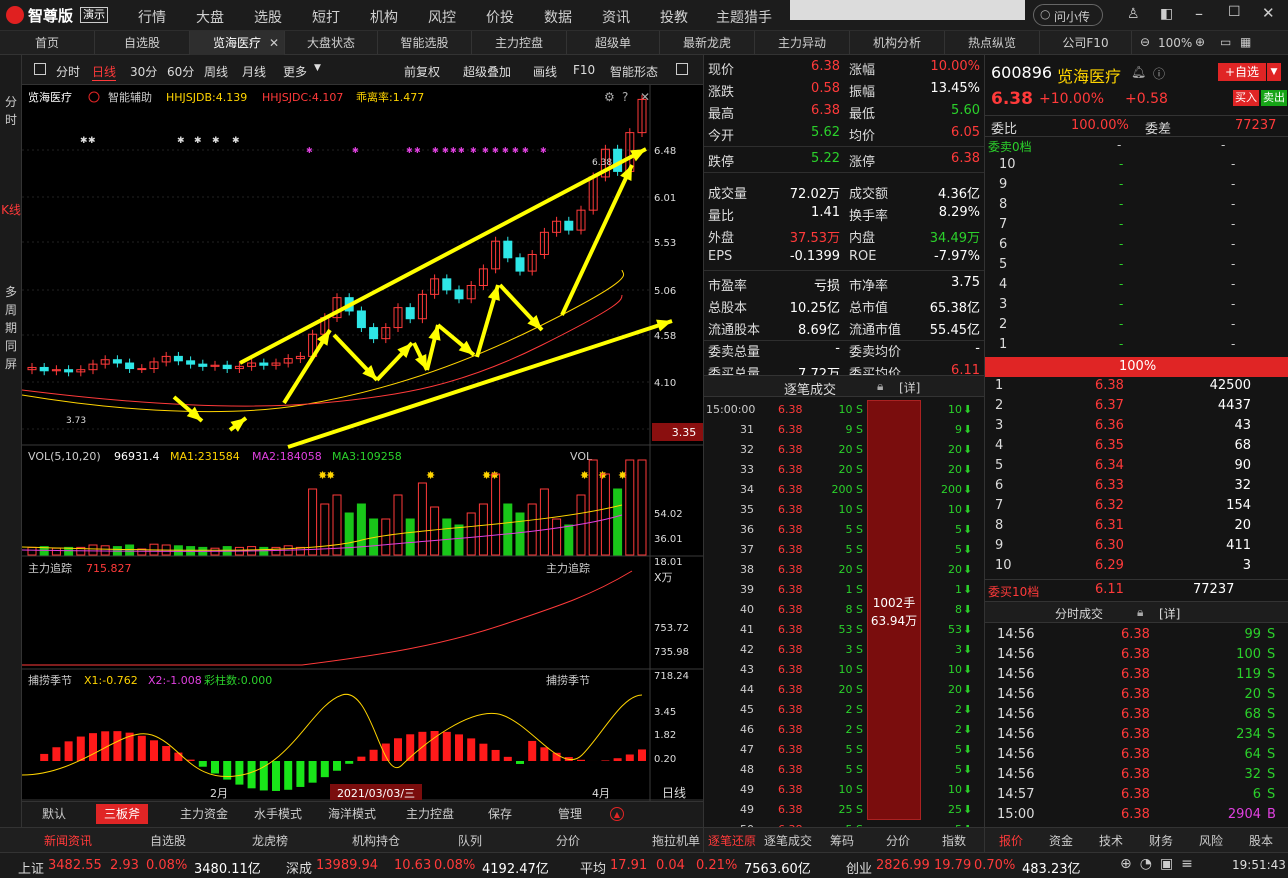  Describe the element at coordinates (1166, 14) in the screenshot. I see `skin-icon: ◧` at that location.